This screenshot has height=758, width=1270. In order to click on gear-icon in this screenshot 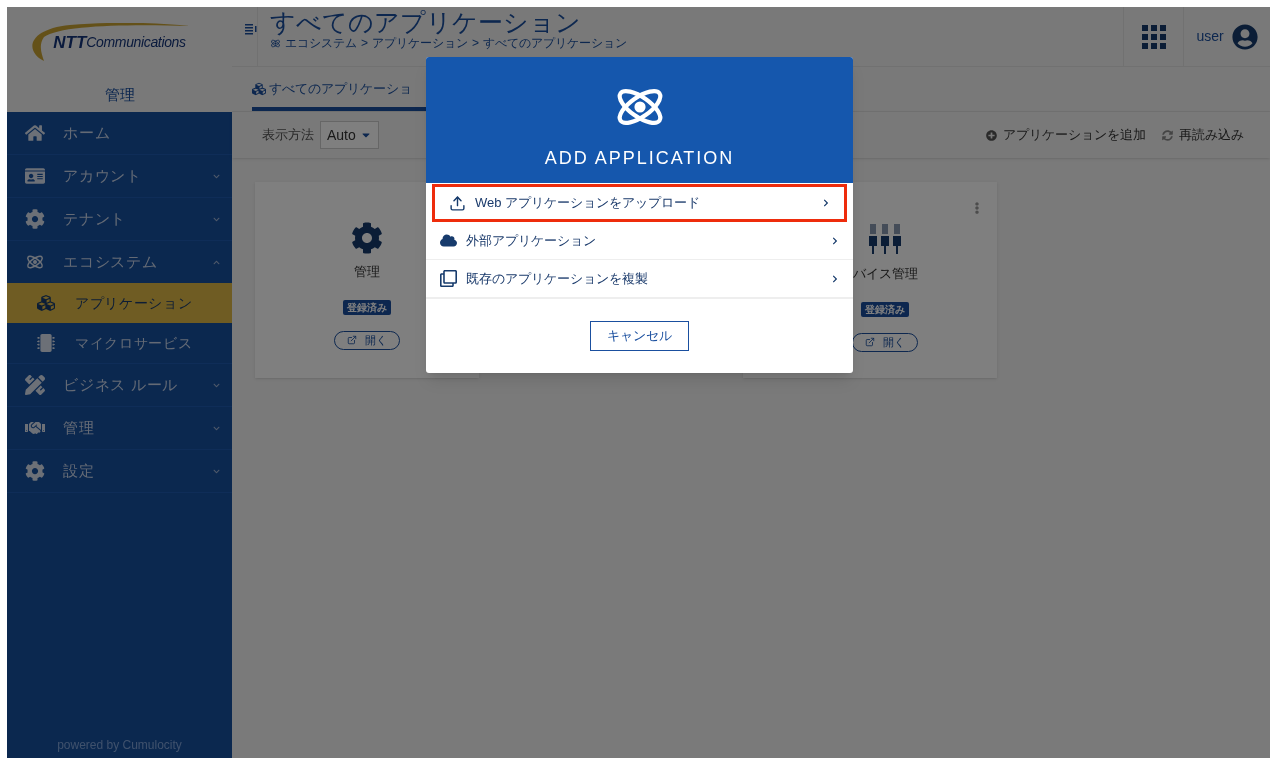, I will do `click(367, 238)`.